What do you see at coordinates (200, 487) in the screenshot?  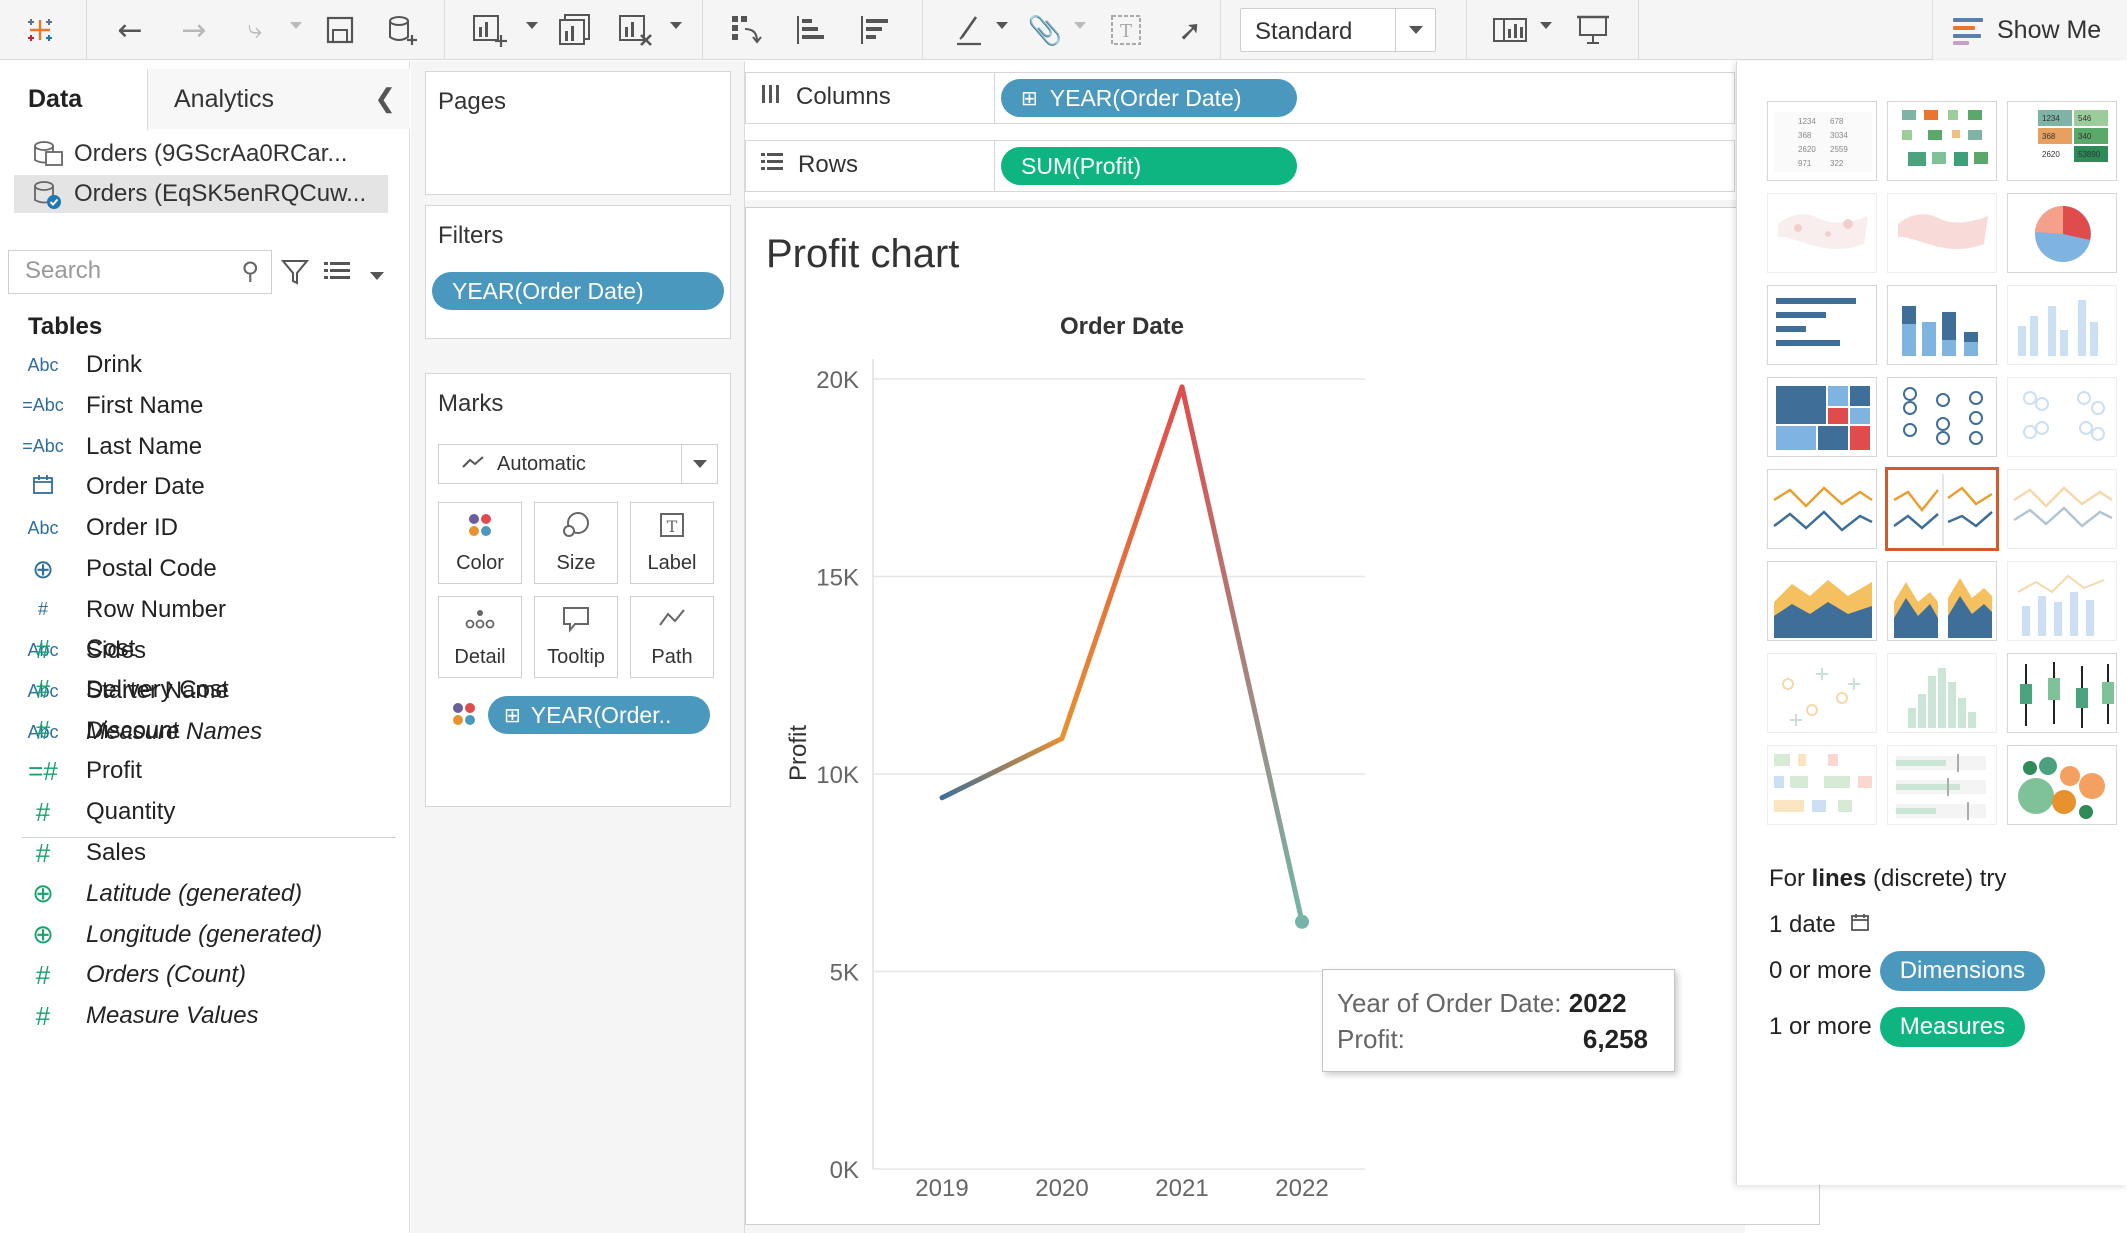 I see `field-order-date: Order Date` at bounding box center [200, 487].